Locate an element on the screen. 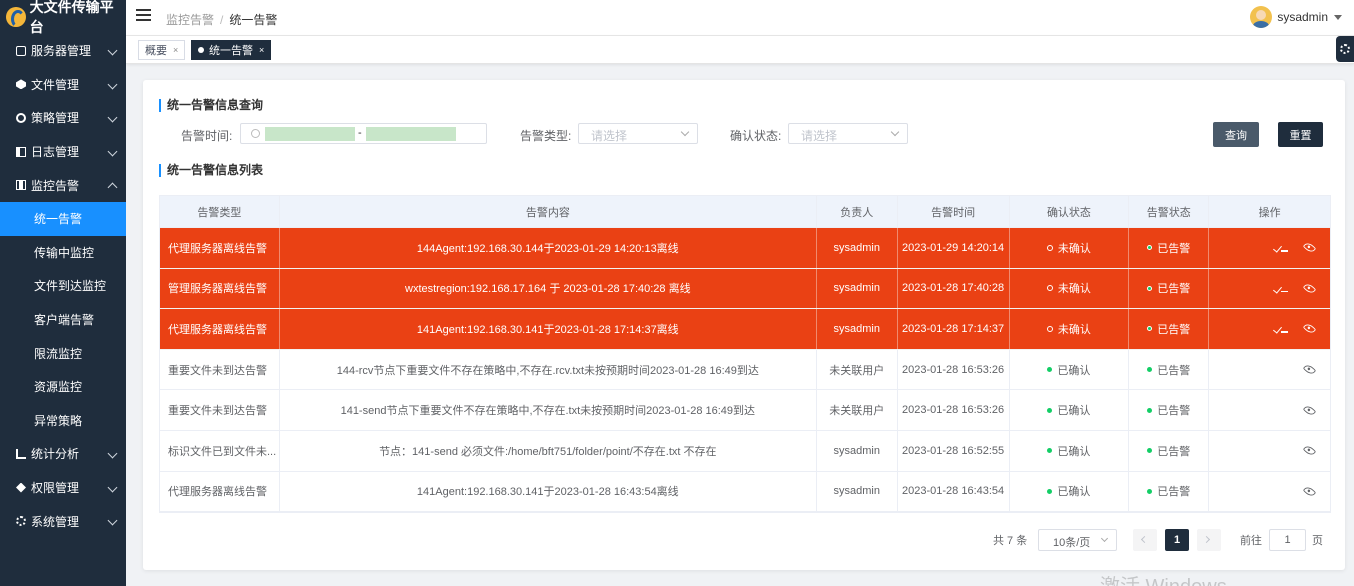 Image resolution: width=1354 pixels, height=586 pixels. alarm-type-select: 请选择 is located at coordinates (638, 133).